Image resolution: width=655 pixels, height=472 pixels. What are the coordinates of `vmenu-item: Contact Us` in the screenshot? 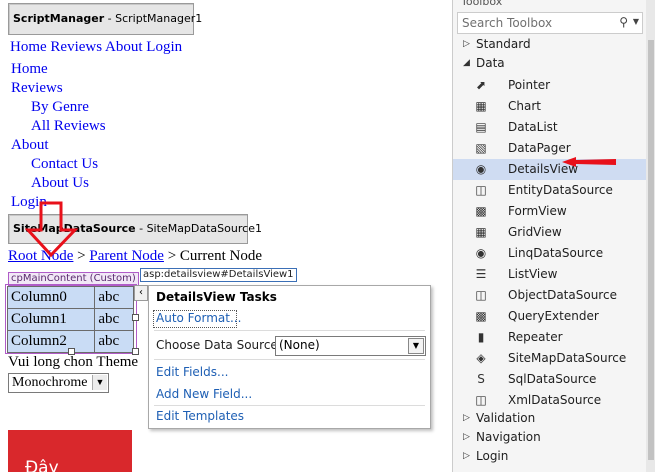 It's located at (81, 164).